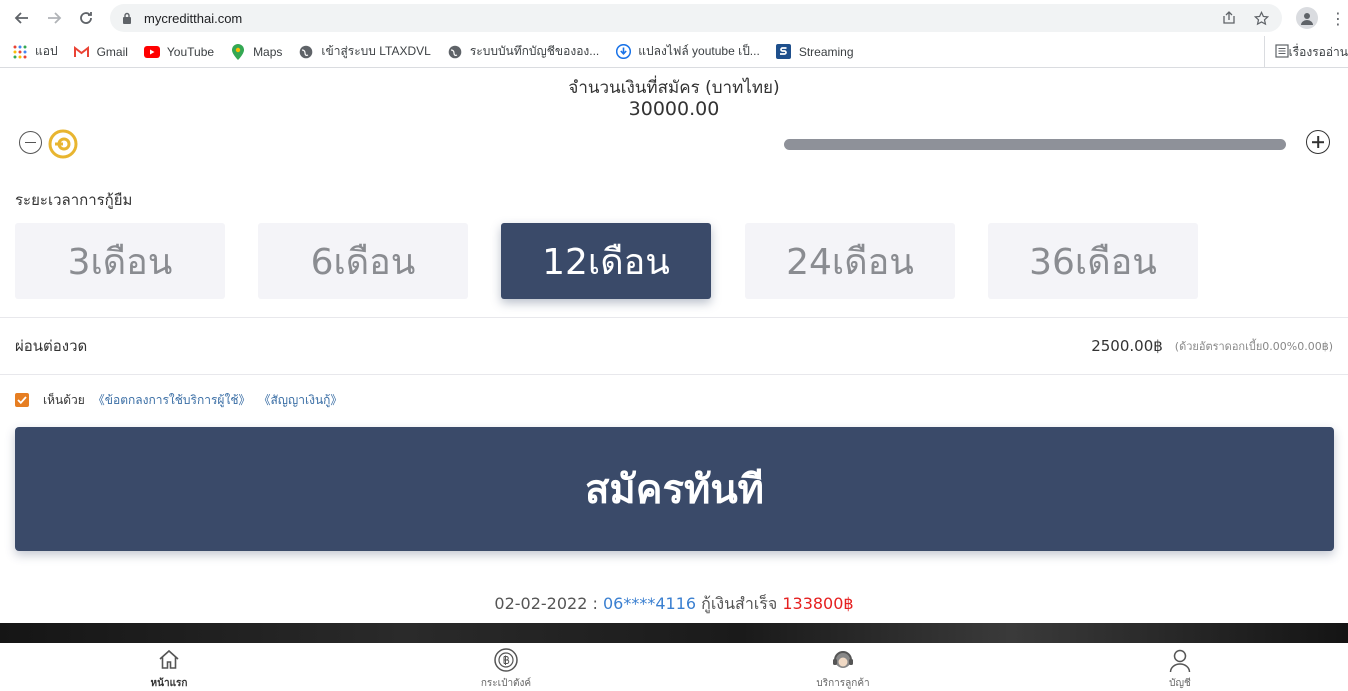 The height and width of the screenshot is (691, 1348). What do you see at coordinates (696, 18) in the screenshot?
I see `address-bar: mycreditthai.com` at bounding box center [696, 18].